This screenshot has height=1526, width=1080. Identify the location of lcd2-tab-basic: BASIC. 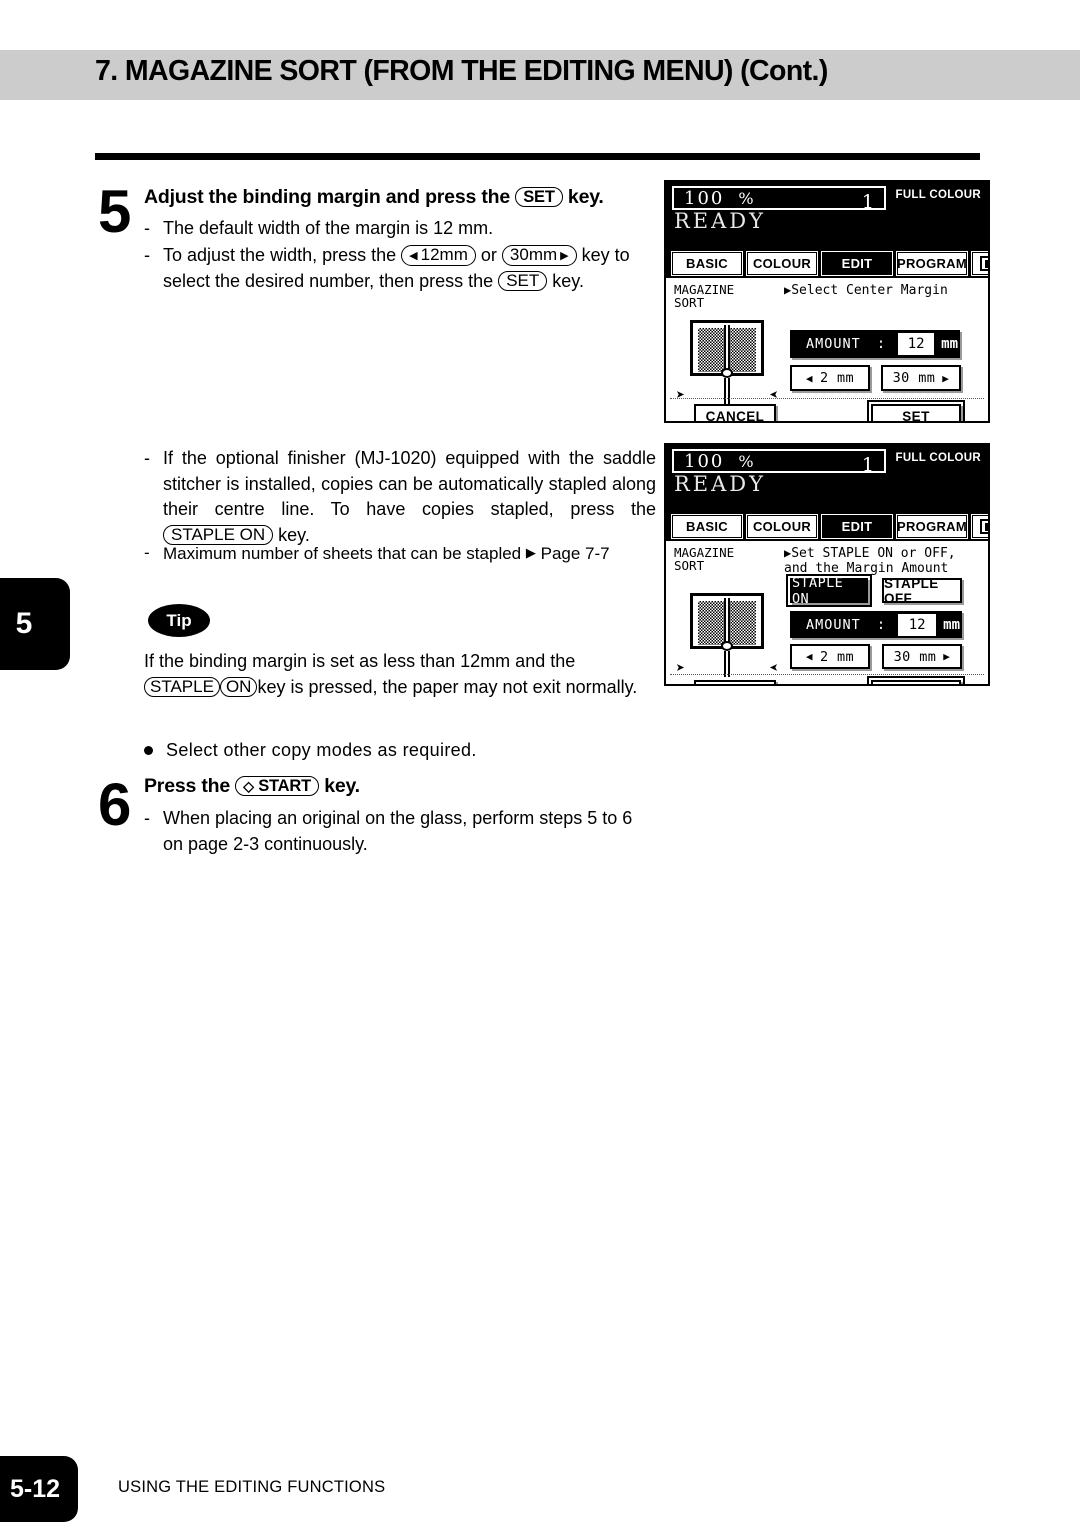
(707, 526).